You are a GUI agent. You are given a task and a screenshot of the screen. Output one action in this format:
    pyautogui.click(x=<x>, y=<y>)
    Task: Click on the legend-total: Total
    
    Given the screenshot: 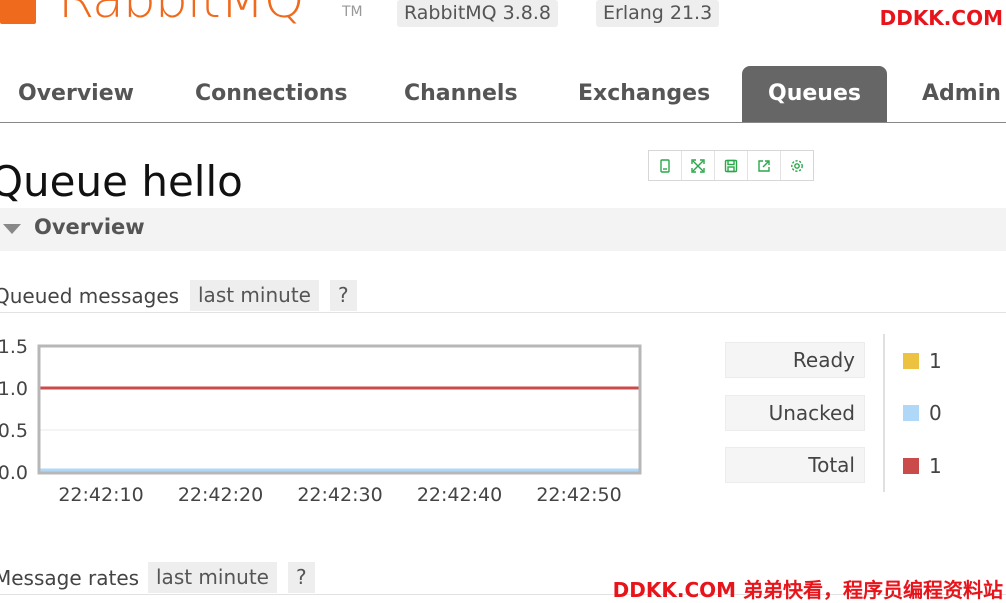 What is the action you would take?
    pyautogui.click(x=795, y=465)
    